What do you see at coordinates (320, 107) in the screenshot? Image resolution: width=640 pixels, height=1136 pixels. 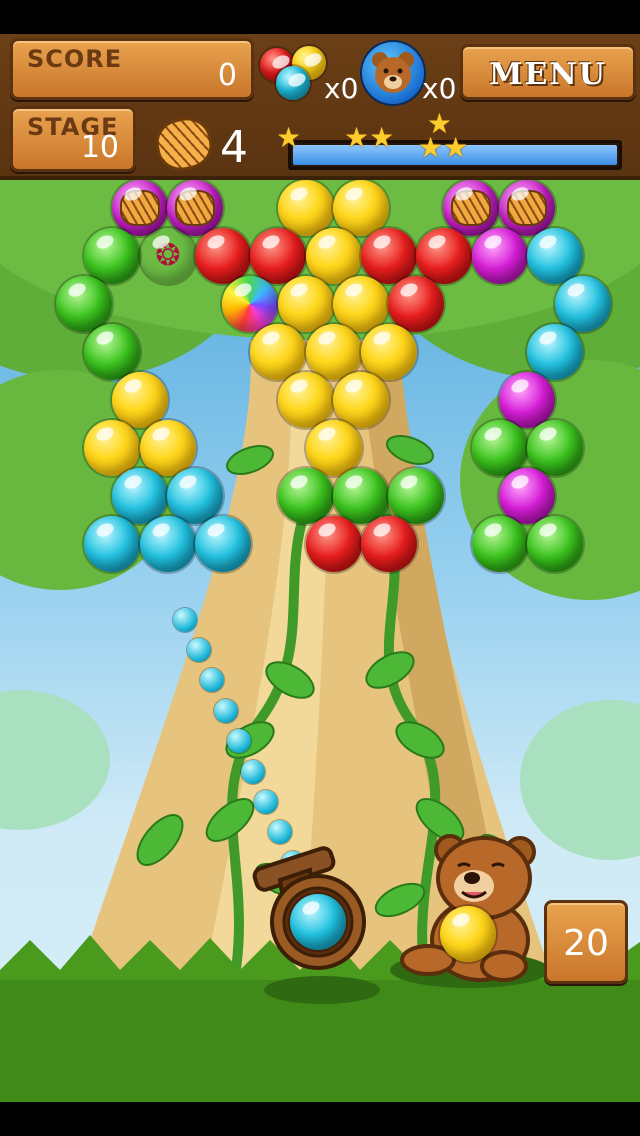 I see `hud-bar: SCORE 0 STAGE 10 x0 x0 MENU 4 ★ ★★ ★ ★★` at bounding box center [320, 107].